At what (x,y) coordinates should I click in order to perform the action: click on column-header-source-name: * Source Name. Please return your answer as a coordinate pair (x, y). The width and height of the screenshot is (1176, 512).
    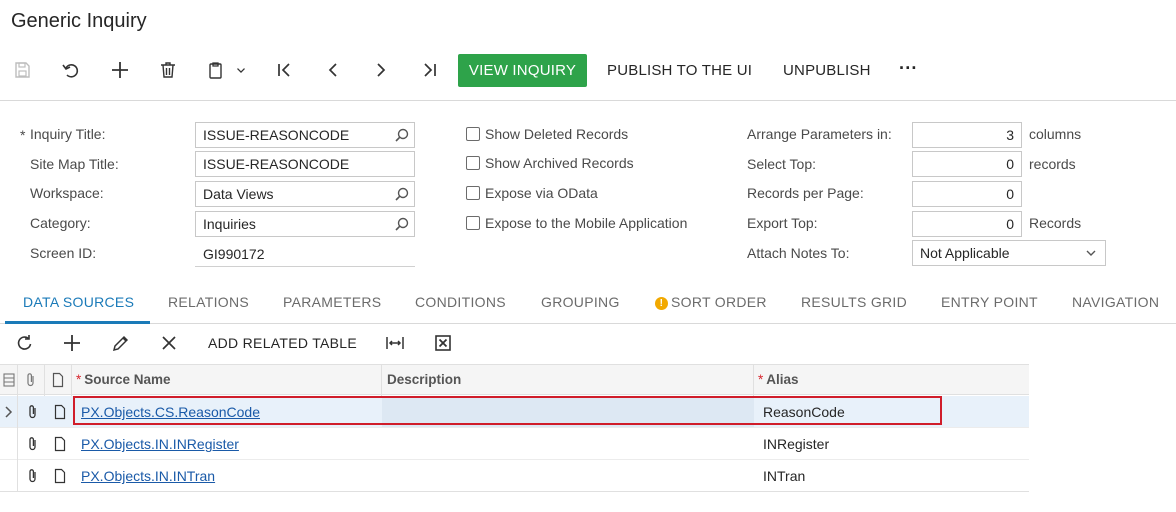
    Looking at the image, I should click on (123, 379).